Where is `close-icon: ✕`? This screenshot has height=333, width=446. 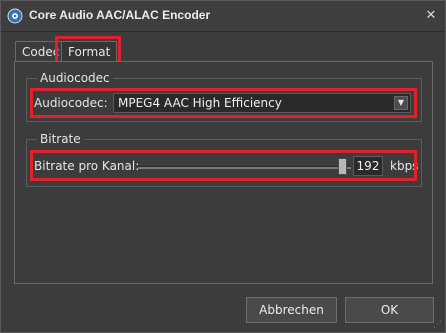 close-icon: ✕ is located at coordinates (431, 15).